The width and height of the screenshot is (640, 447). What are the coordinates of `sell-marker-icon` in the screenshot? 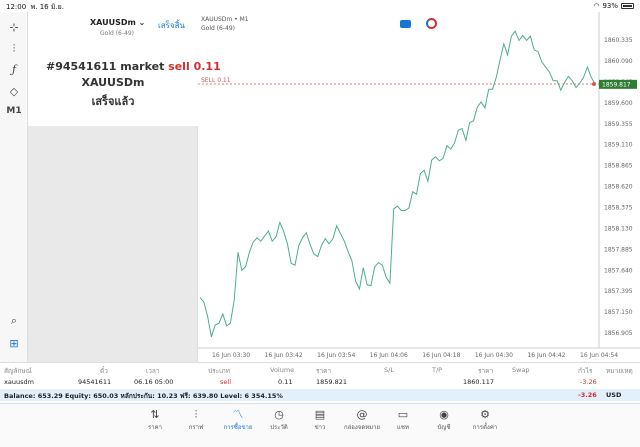 It's located at (594, 83).